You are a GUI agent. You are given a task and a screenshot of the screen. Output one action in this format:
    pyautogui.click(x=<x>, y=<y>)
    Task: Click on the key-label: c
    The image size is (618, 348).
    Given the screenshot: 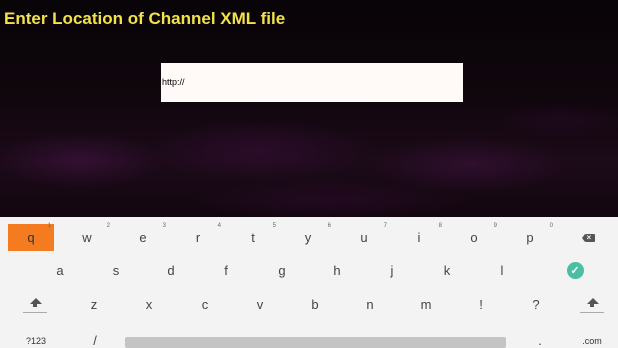 What is the action you would take?
    pyautogui.click(x=205, y=304)
    